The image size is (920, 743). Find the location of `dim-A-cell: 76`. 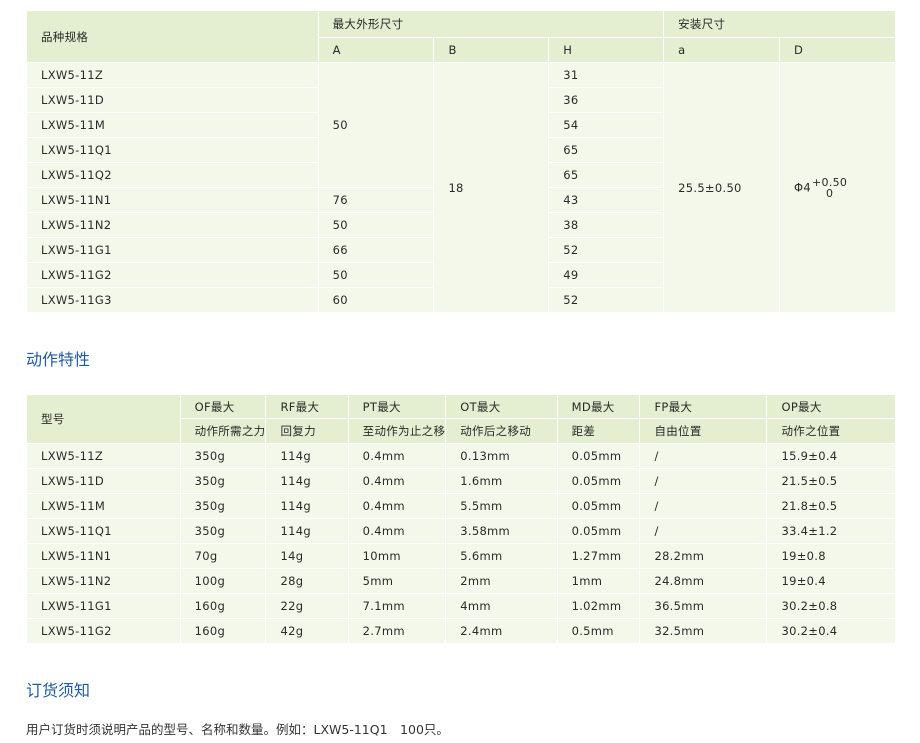

dim-A-cell: 76 is located at coordinates (376, 200).